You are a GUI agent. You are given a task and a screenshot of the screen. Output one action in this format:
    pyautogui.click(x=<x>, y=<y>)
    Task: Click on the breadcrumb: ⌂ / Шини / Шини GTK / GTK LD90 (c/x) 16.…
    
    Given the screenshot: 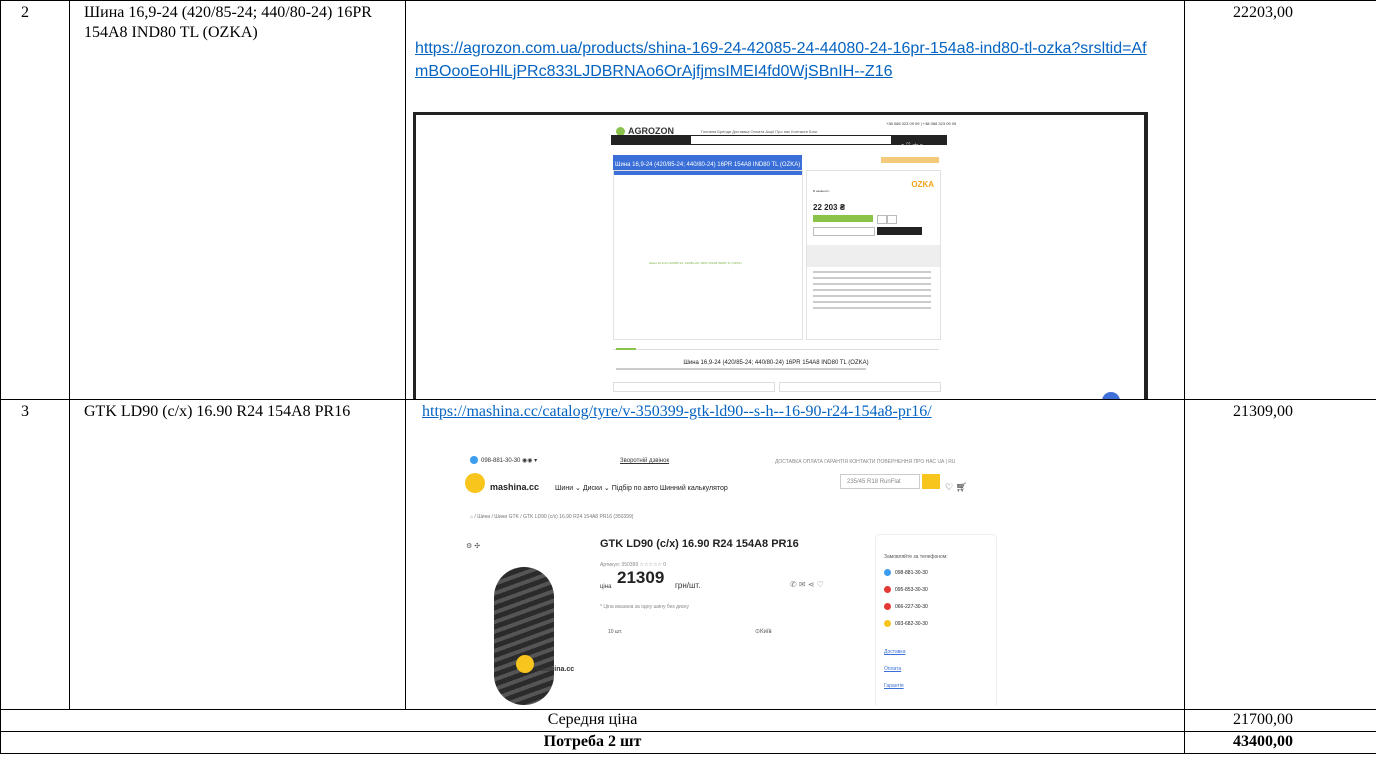 What is the action you would take?
    pyautogui.click(x=552, y=517)
    